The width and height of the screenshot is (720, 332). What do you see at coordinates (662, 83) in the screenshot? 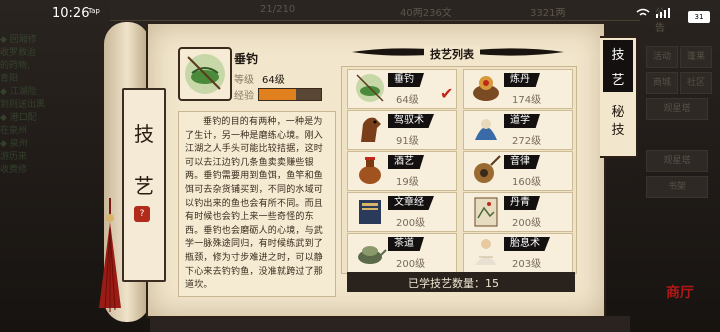
I see `shop-button: 商城` at bounding box center [662, 83].